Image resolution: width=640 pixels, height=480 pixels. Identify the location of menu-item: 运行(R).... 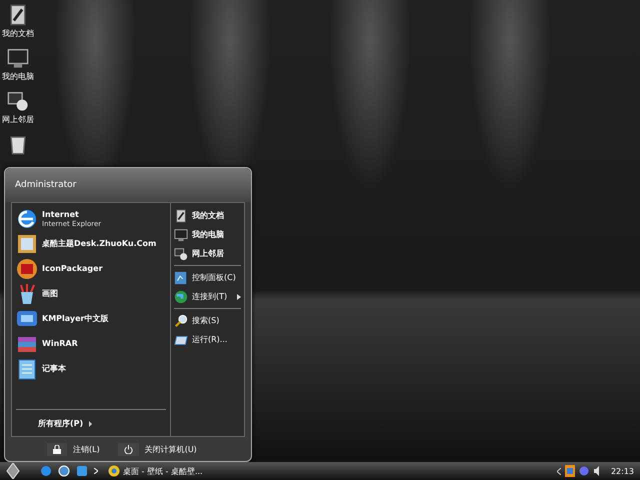
(207, 339).